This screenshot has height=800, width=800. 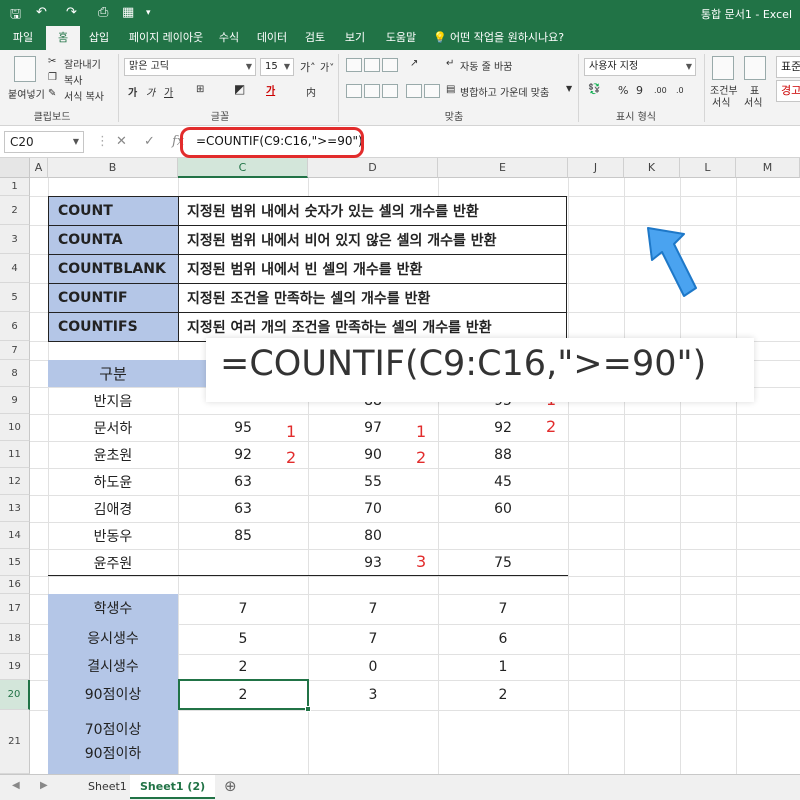 What do you see at coordinates (308, 67) in the screenshot?
I see `grow-font-icon: 가˄` at bounding box center [308, 67].